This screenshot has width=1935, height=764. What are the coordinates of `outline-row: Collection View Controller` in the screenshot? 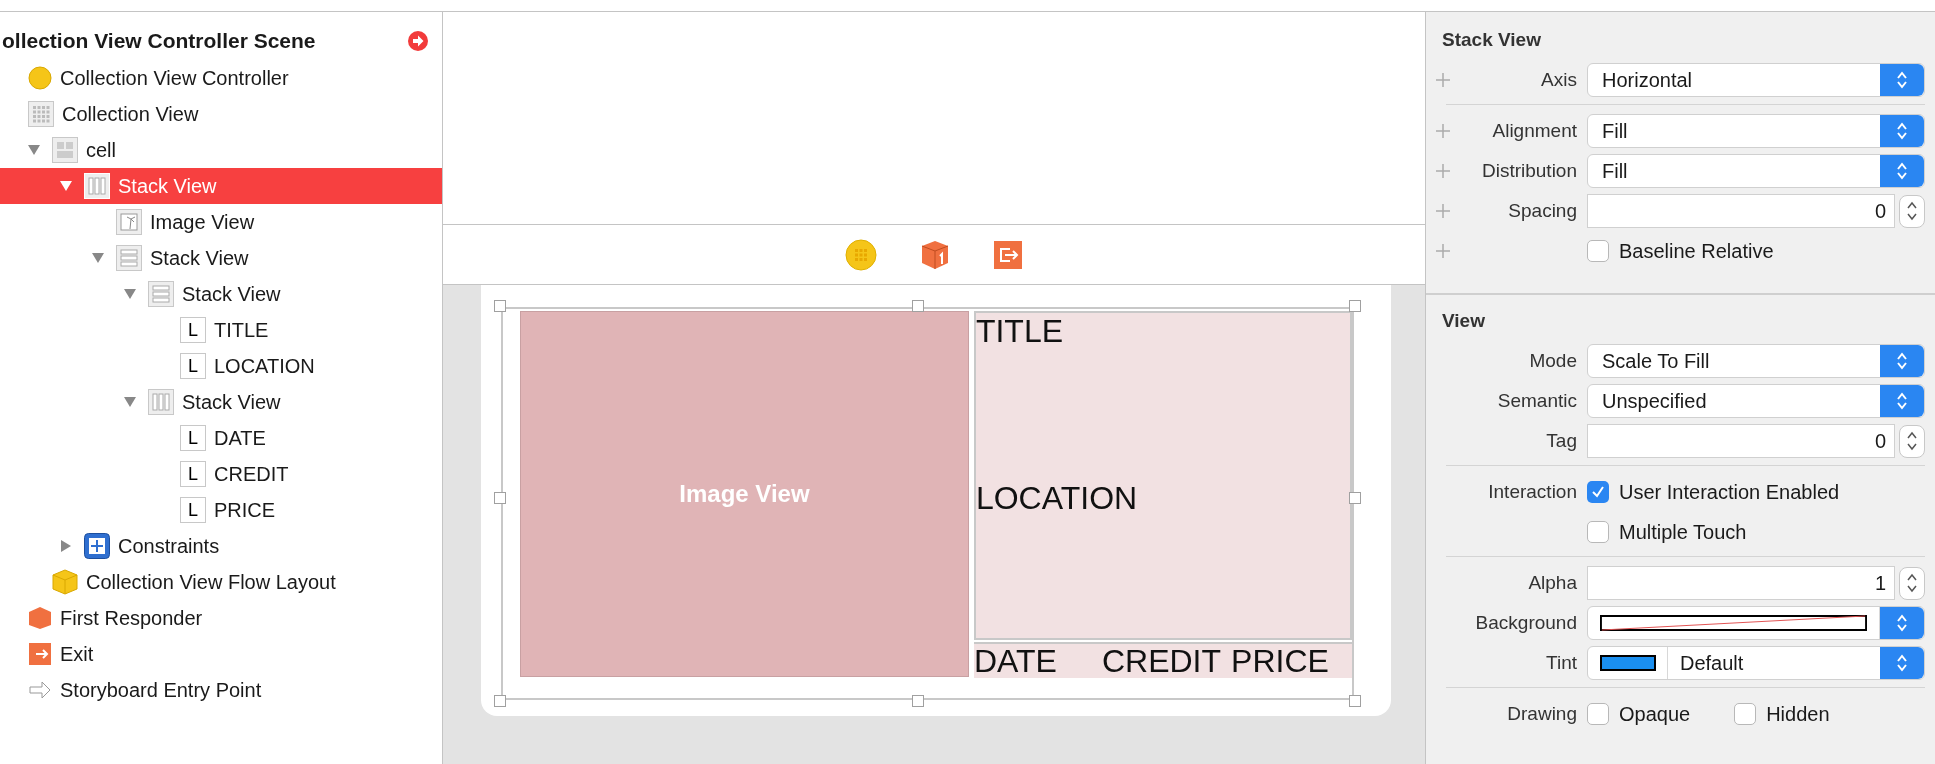 It's located at (221, 78).